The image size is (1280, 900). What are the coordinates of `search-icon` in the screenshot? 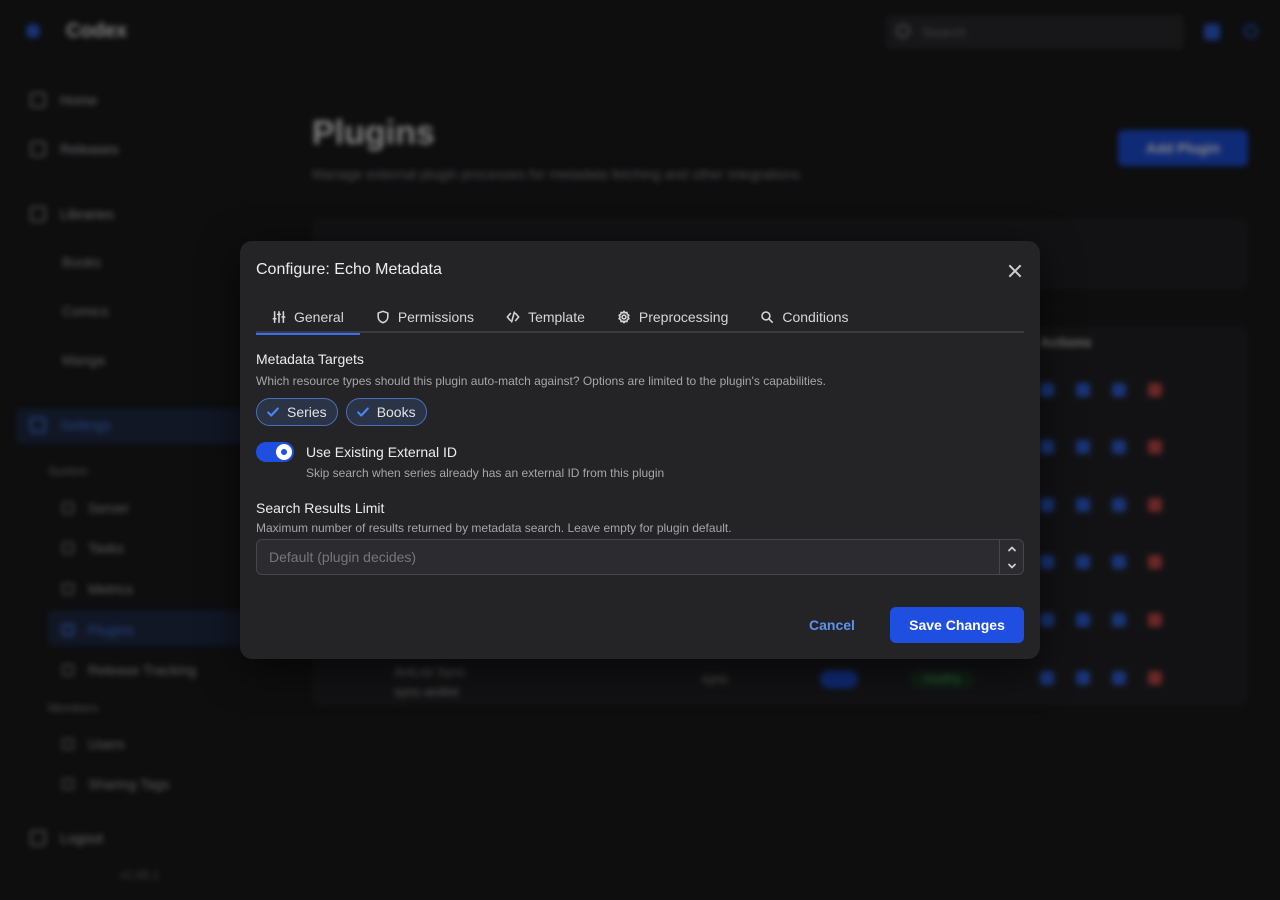 It's located at (767, 317).